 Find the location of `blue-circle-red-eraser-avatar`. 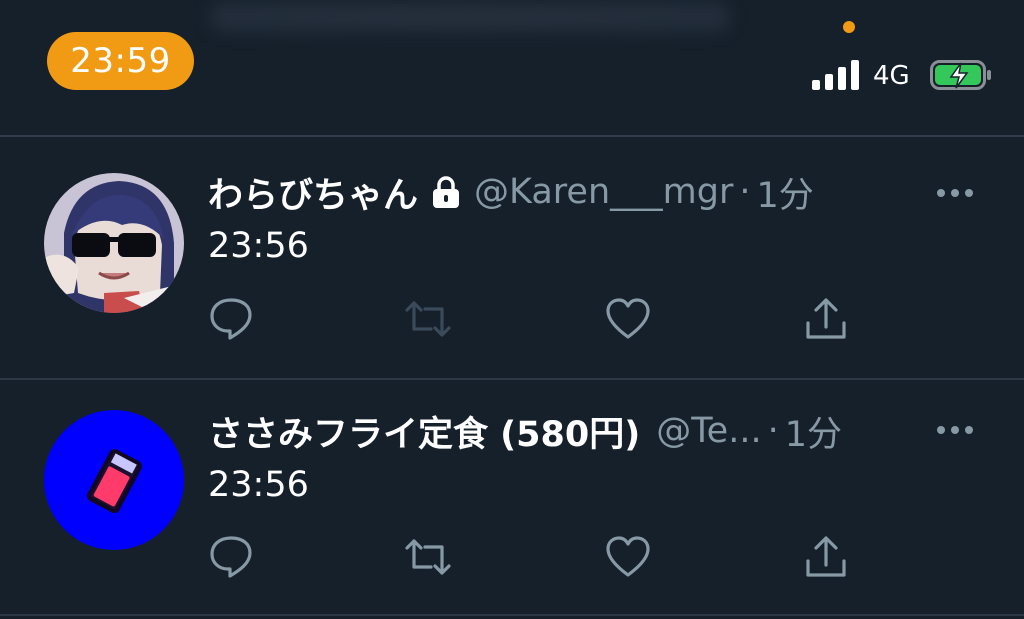

blue-circle-red-eraser-avatar is located at coordinates (114, 480).